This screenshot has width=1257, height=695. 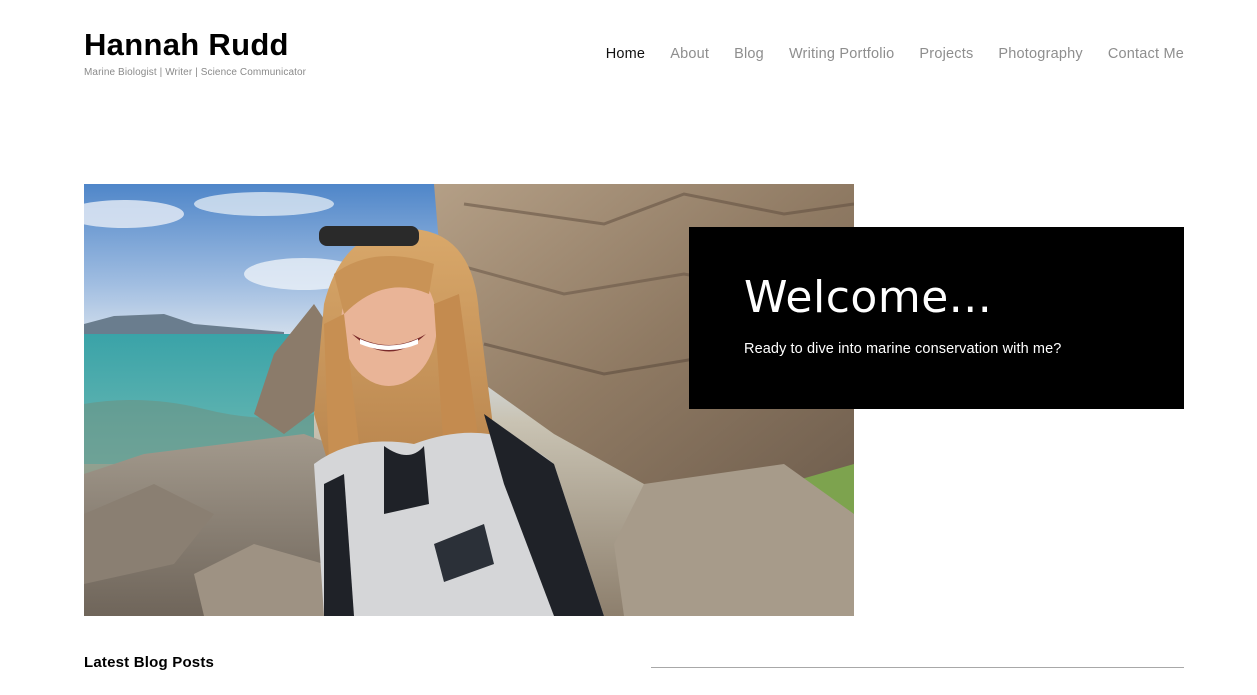 What do you see at coordinates (689, 54) in the screenshot?
I see `nav-item-about: About` at bounding box center [689, 54].